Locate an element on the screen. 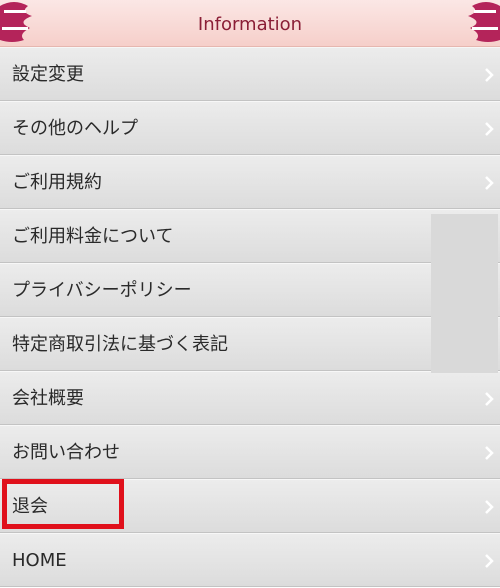 The width and height of the screenshot is (500, 588). page-title: Information is located at coordinates (250, 24).